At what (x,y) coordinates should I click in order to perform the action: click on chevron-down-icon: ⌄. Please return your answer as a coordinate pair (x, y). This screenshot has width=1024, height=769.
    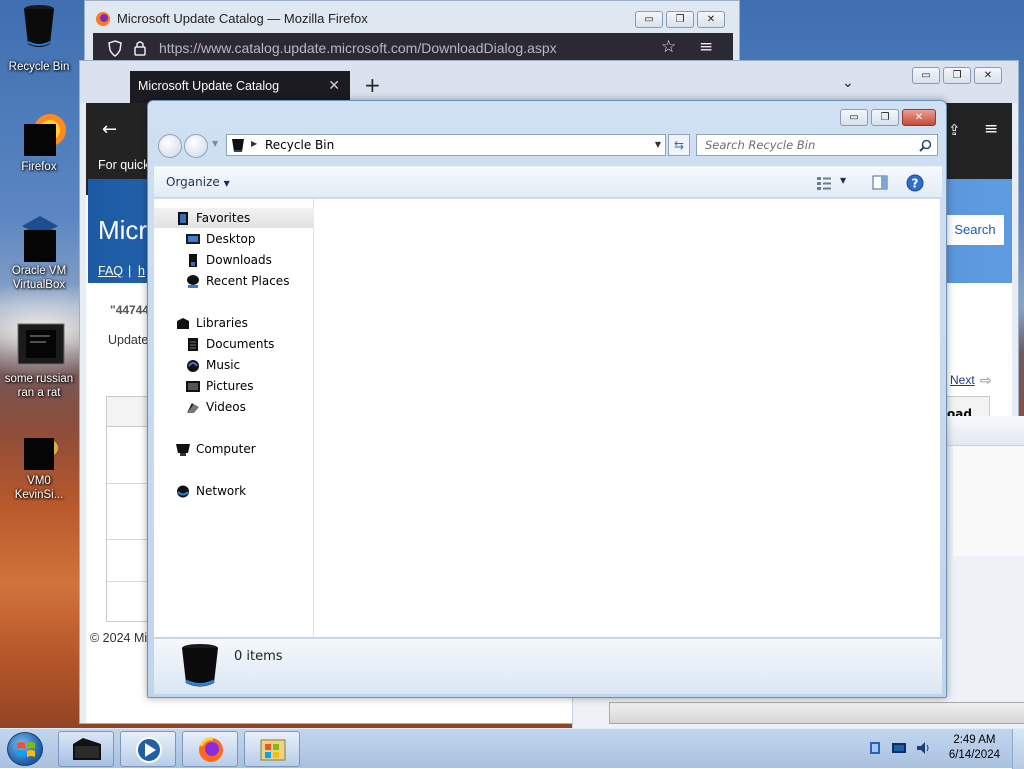
    Looking at the image, I should click on (848, 83).